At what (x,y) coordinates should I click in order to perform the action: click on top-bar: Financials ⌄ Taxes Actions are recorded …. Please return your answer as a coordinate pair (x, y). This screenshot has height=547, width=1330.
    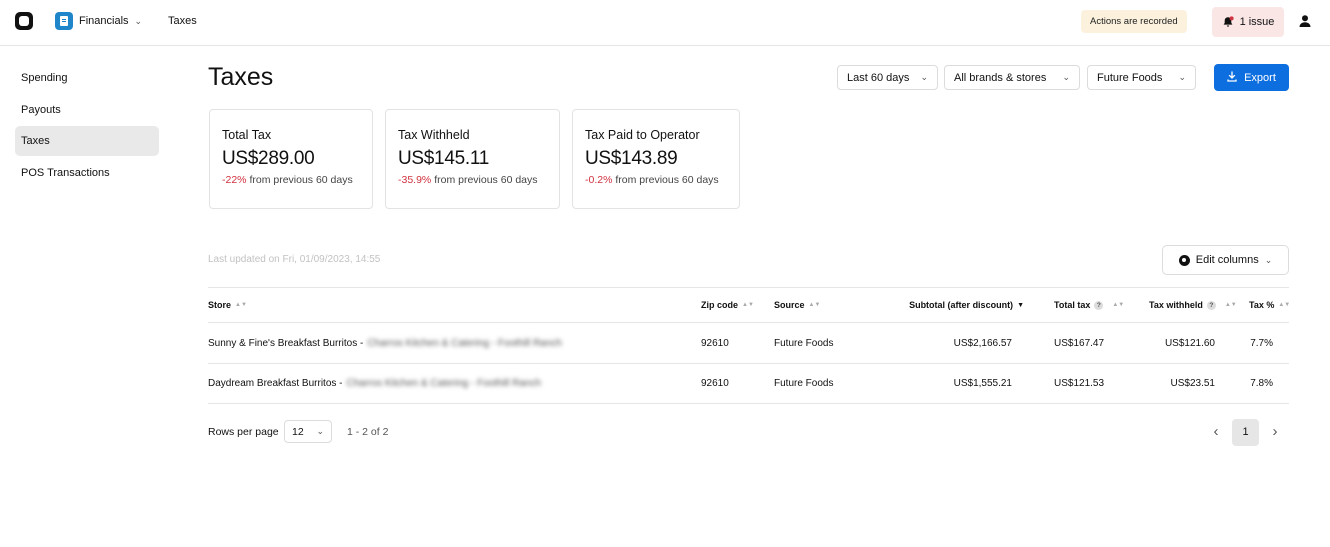
    Looking at the image, I should click on (665, 23).